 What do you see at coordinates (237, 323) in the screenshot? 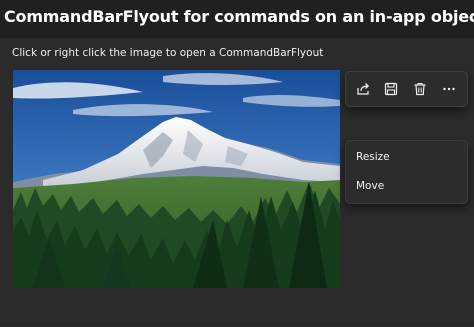
I see `bottom-edge` at bounding box center [237, 323].